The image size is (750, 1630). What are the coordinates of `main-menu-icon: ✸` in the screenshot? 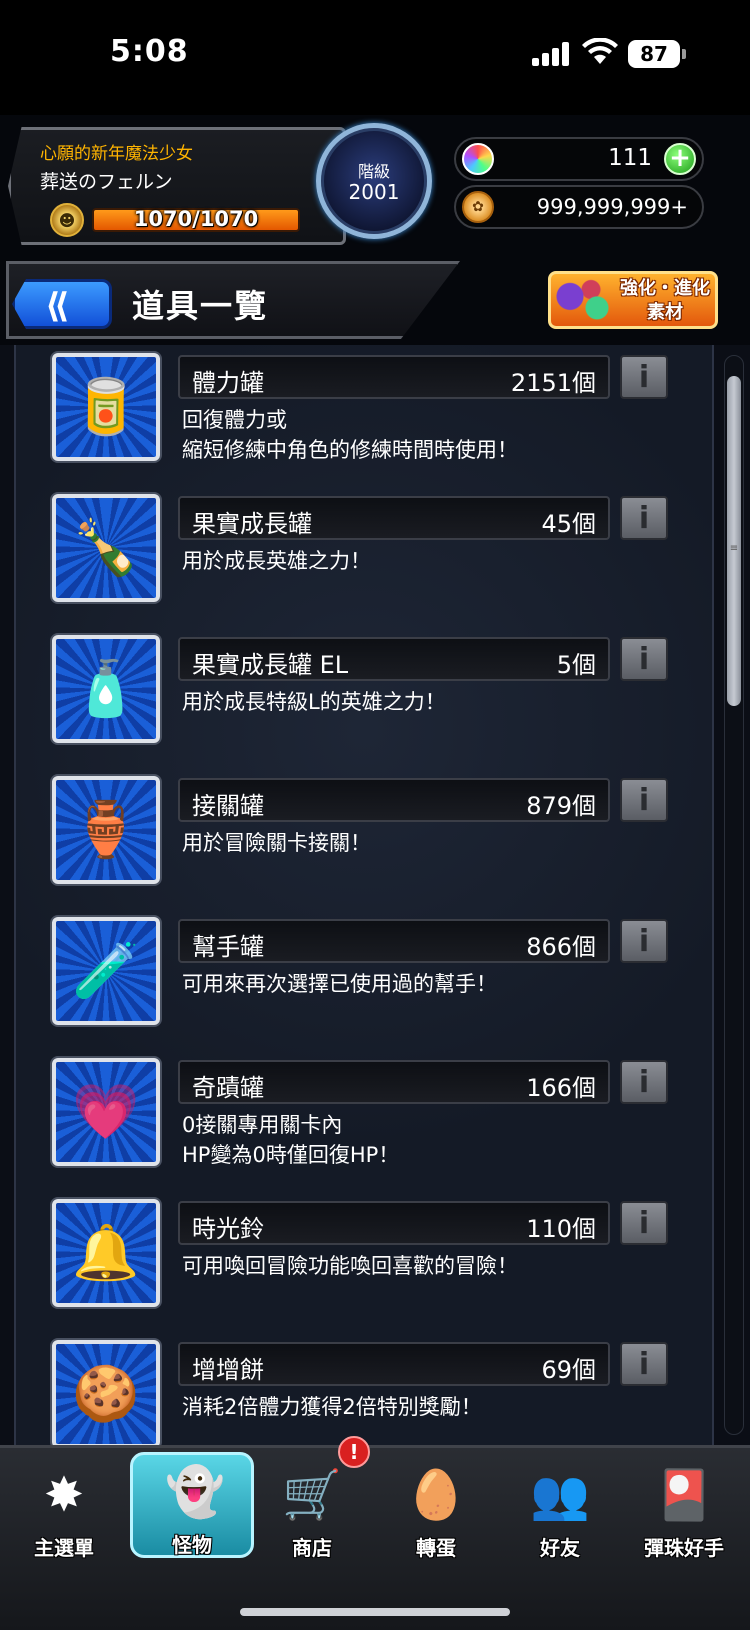 It's located at (64, 1495).